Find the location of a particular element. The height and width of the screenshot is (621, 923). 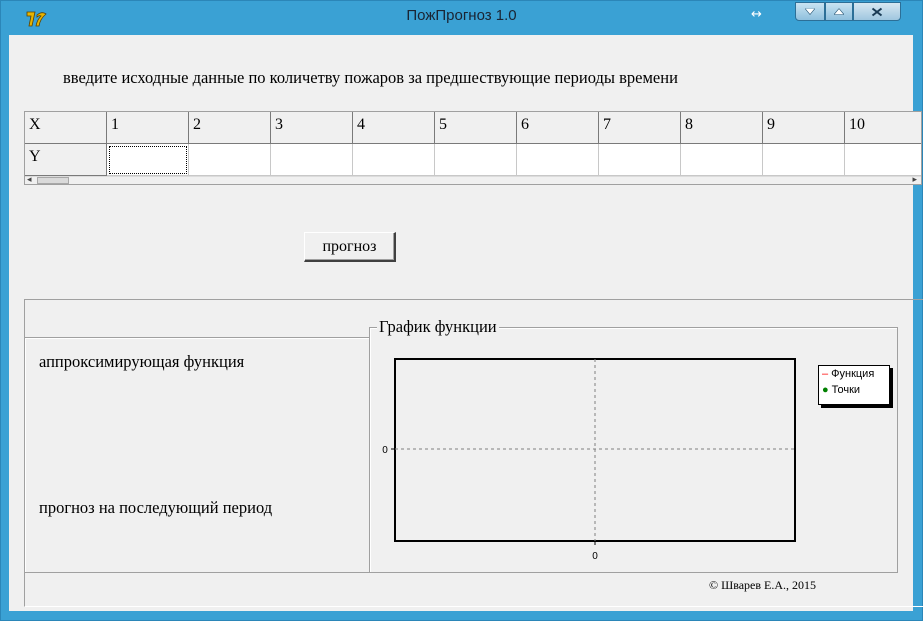

chart-legend: – Функция ● Точки is located at coordinates (854, 385).